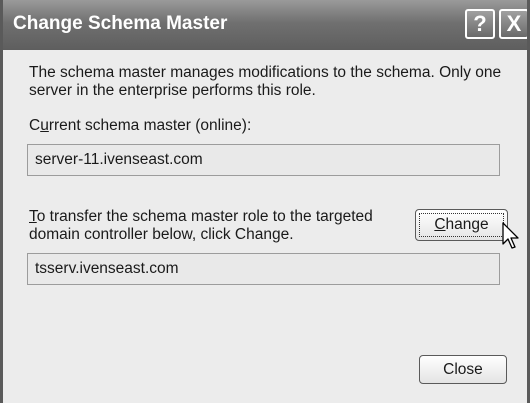 The width and height of the screenshot is (530, 403). I want to click on close-icon: X, so click(514, 23).